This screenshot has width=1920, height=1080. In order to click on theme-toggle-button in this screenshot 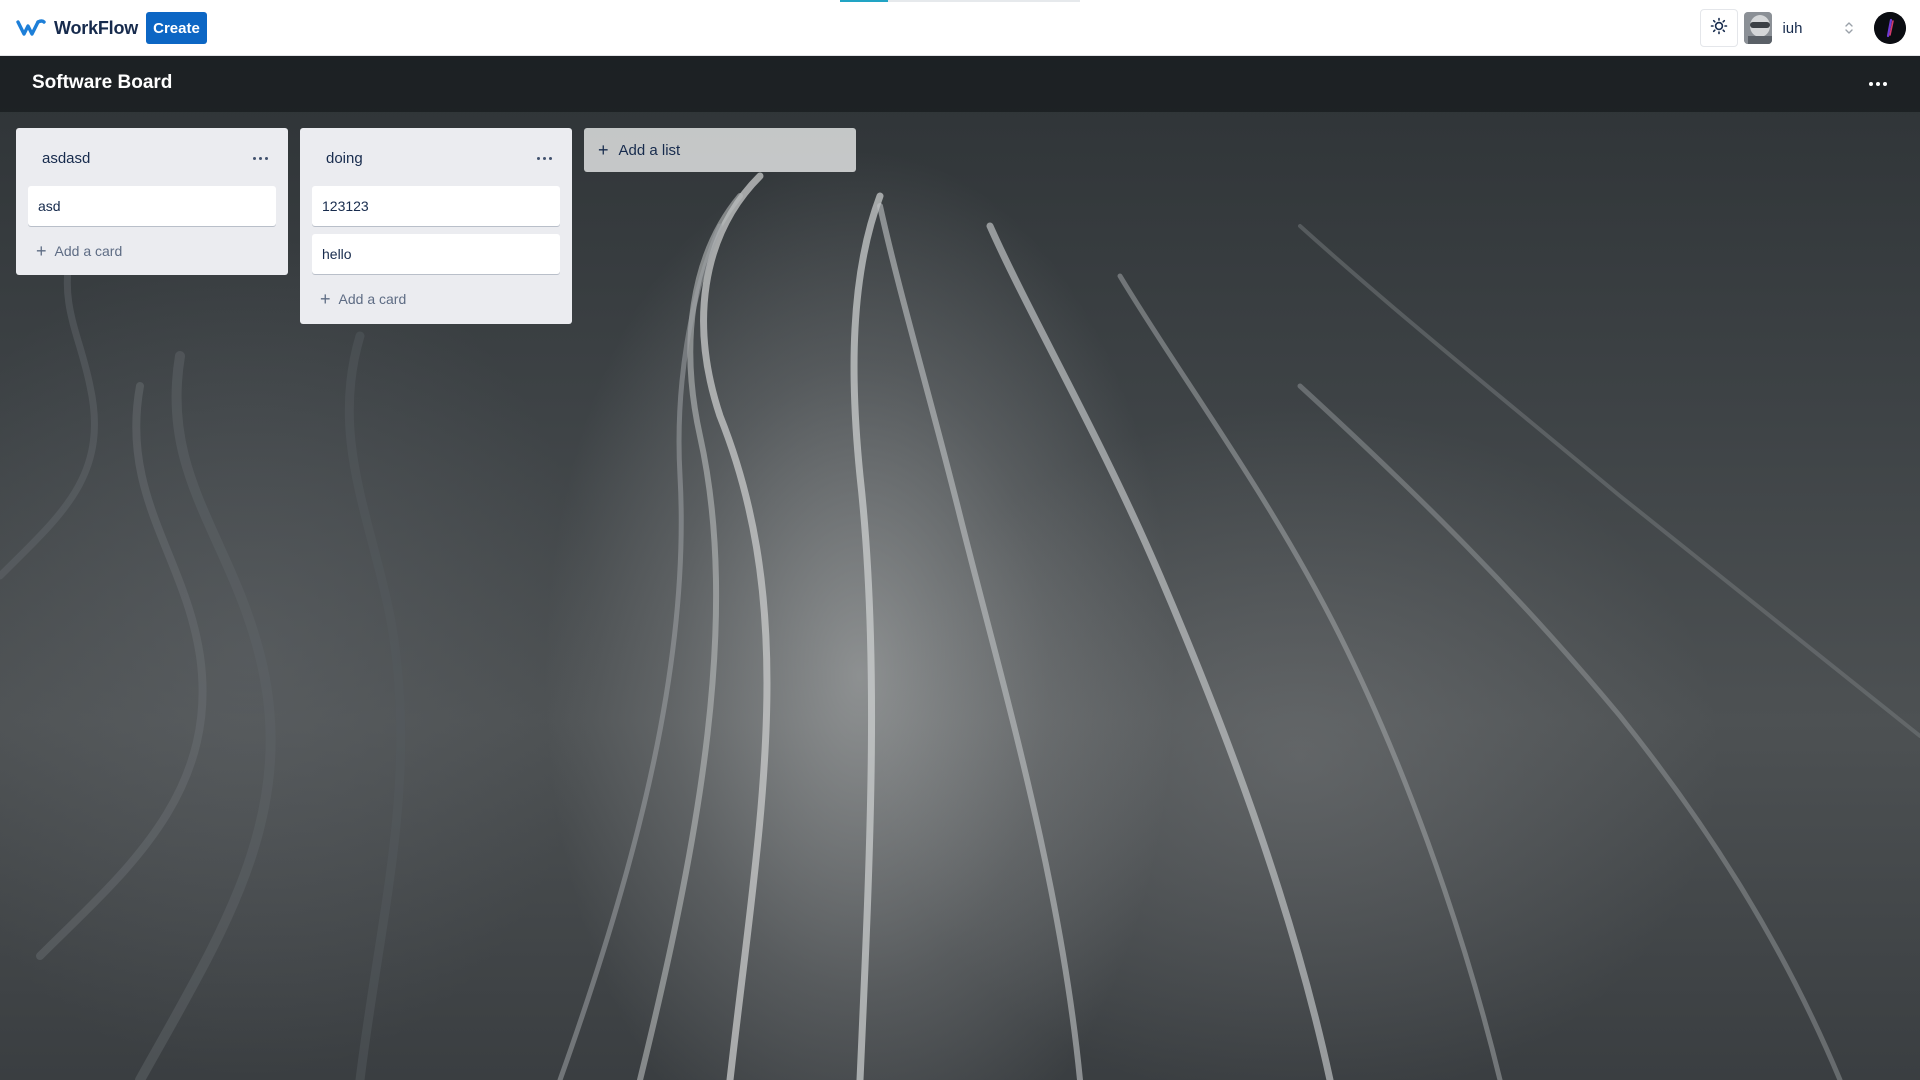, I will do `click(1719, 28)`.